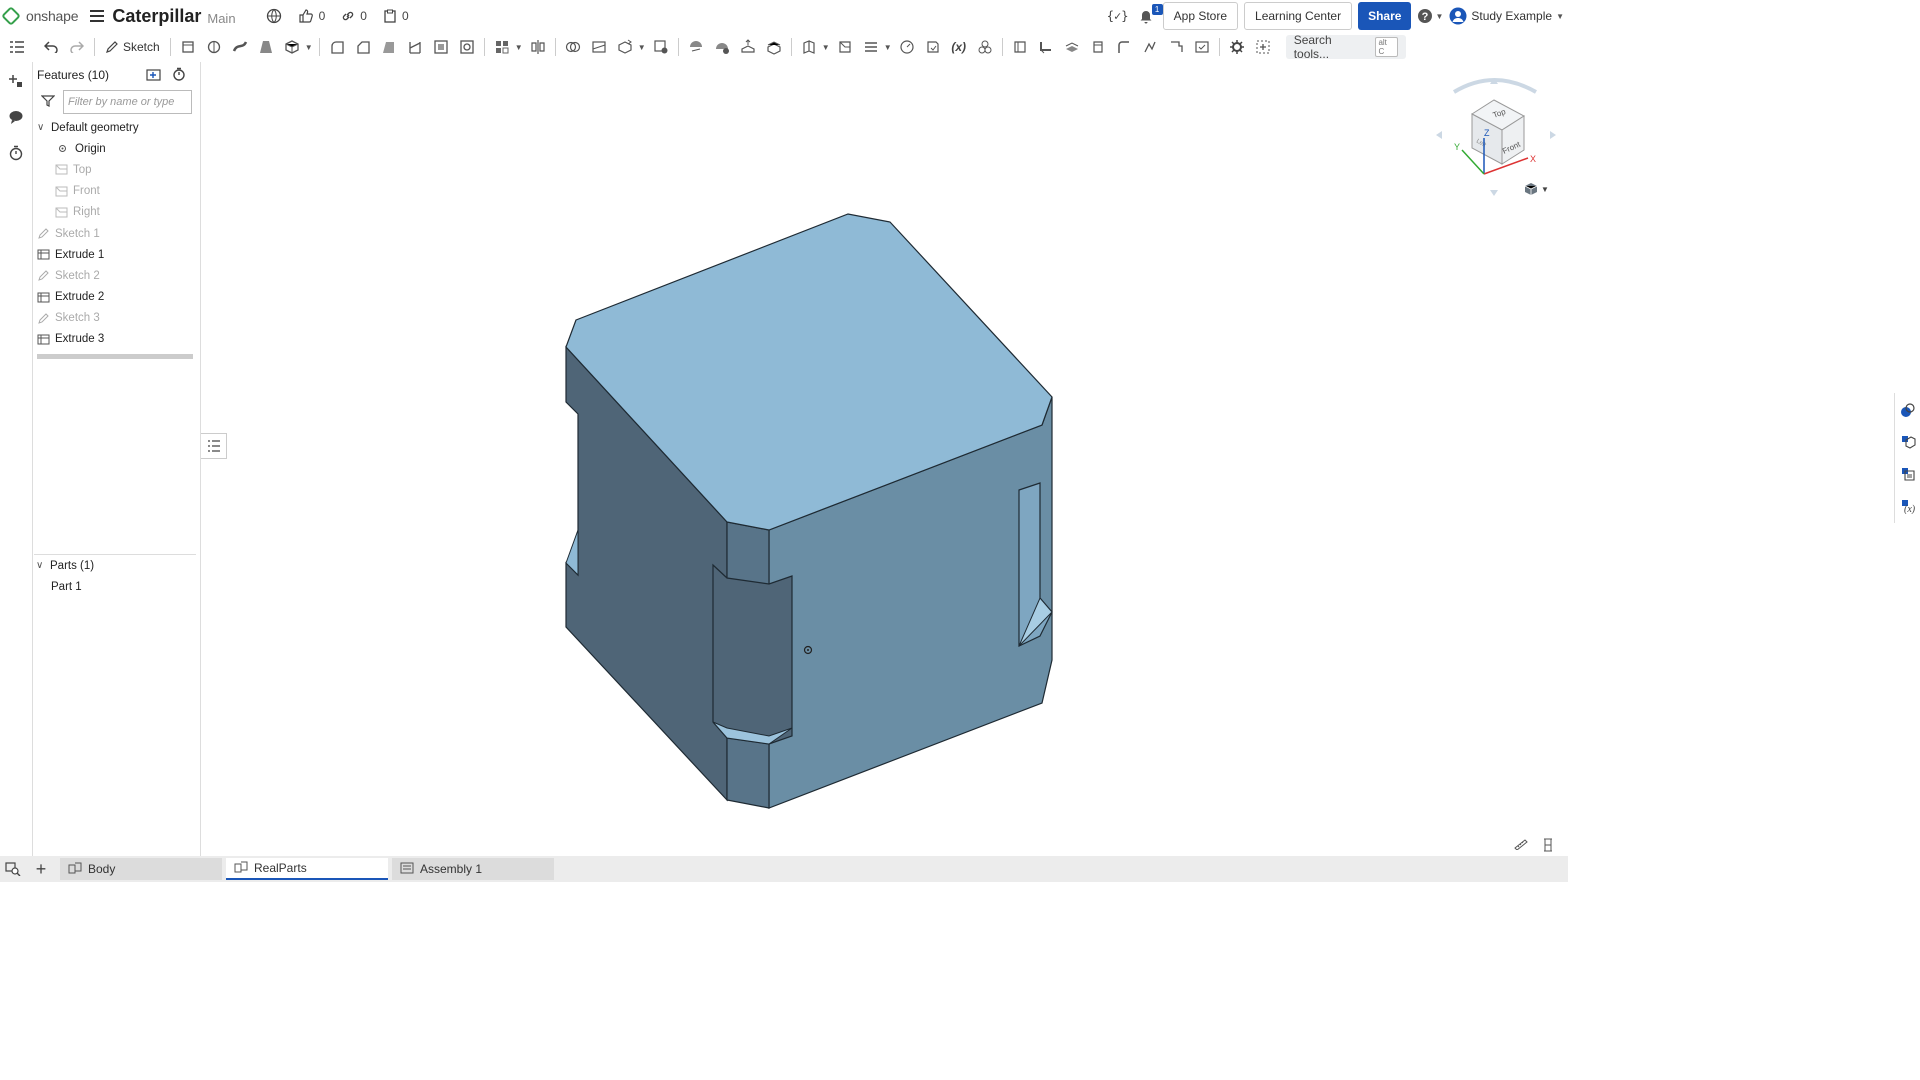 The image size is (1920, 1080). Describe the element at coordinates (845, 47) in the screenshot. I see `plane-icon` at that location.